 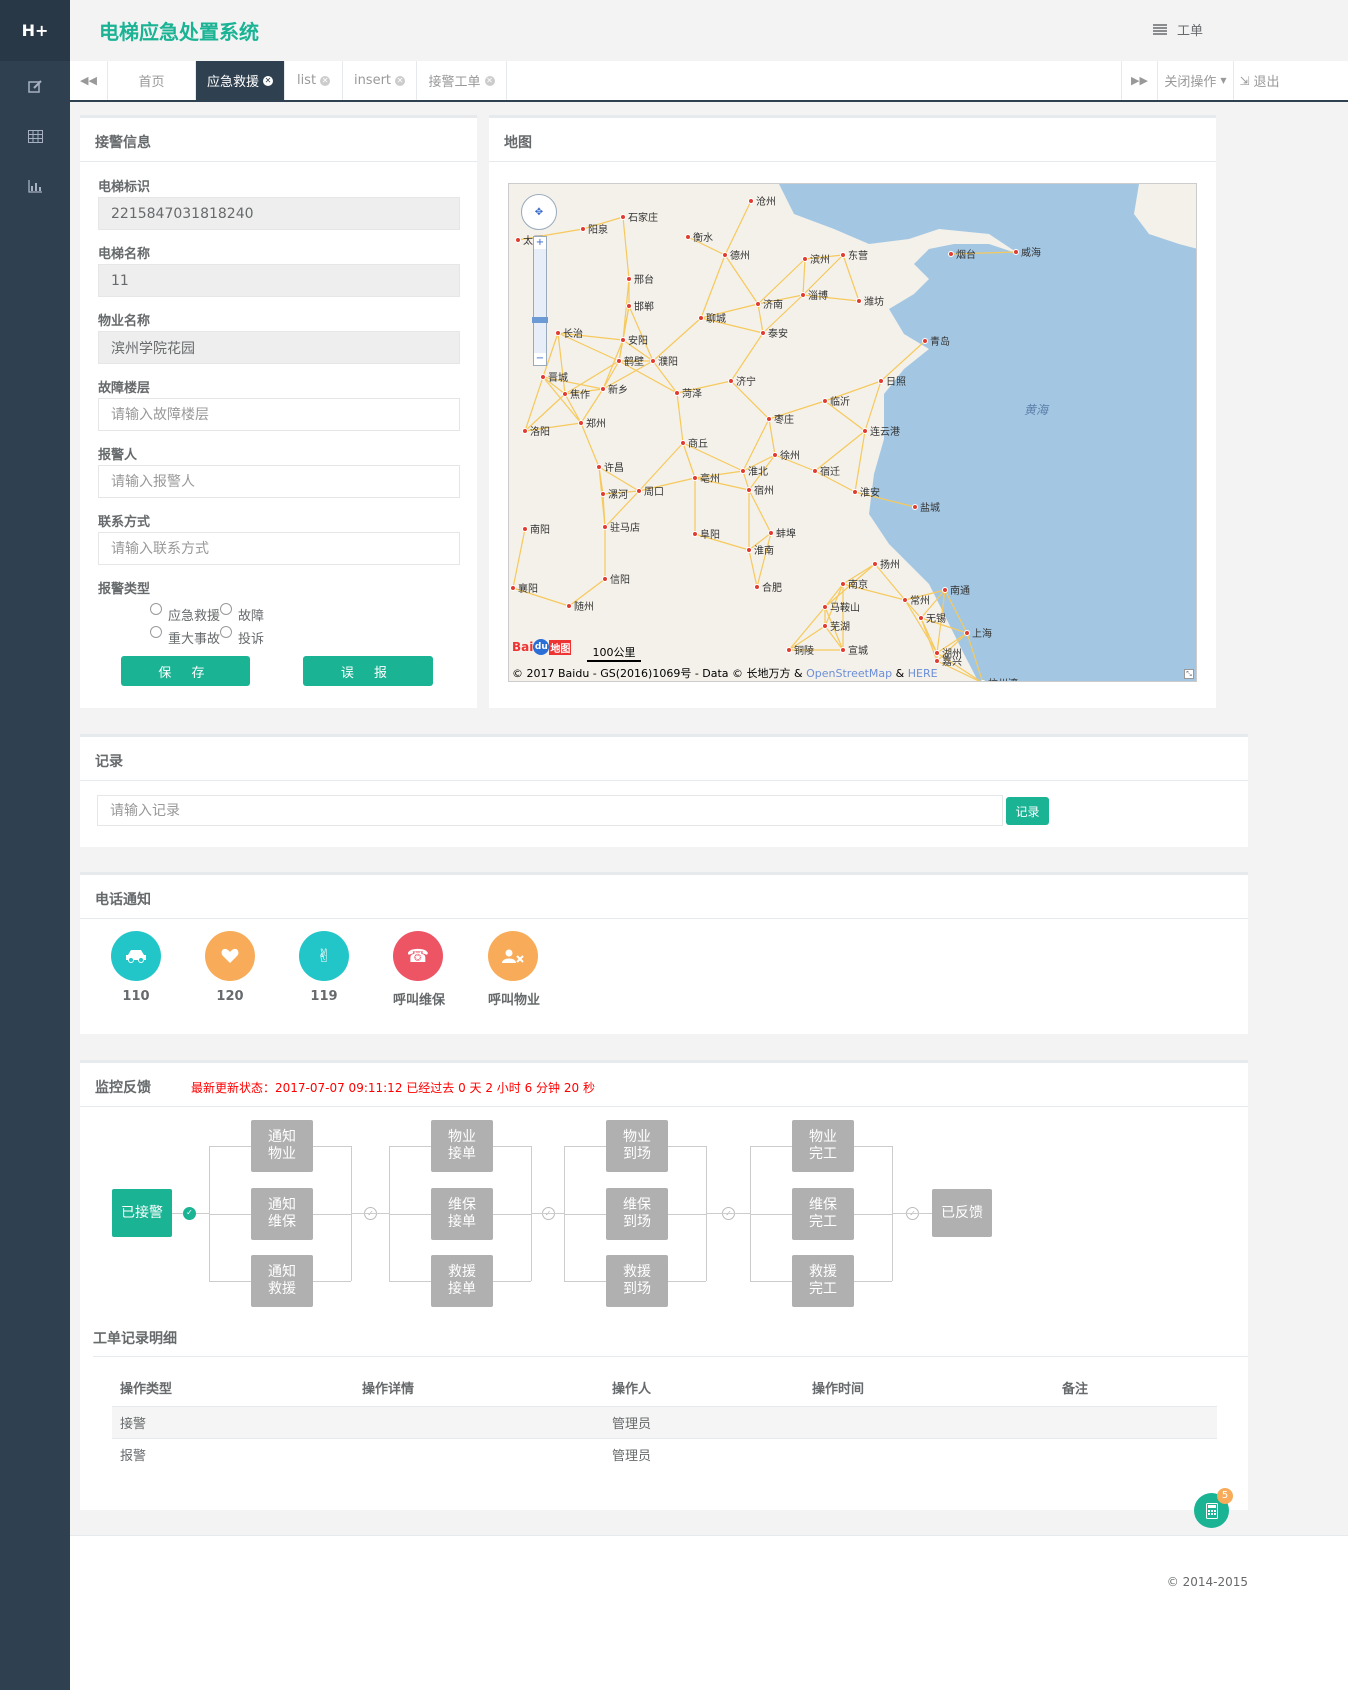 What do you see at coordinates (1189, 674) in the screenshot?
I see `expand-icon: ⤡` at bounding box center [1189, 674].